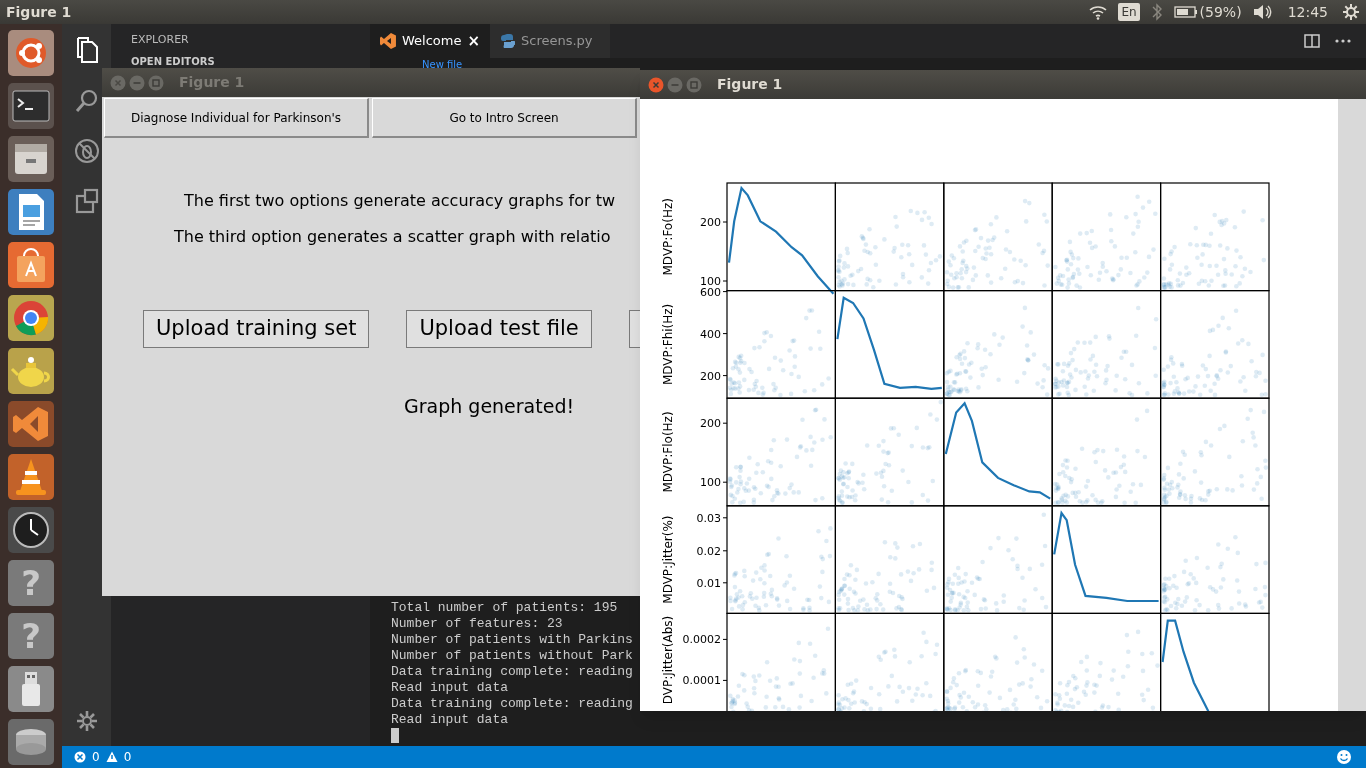 This screenshot has height=768, width=1366. I want to click on axis-label: MDVP:Fo(Hz), so click(668, 237).